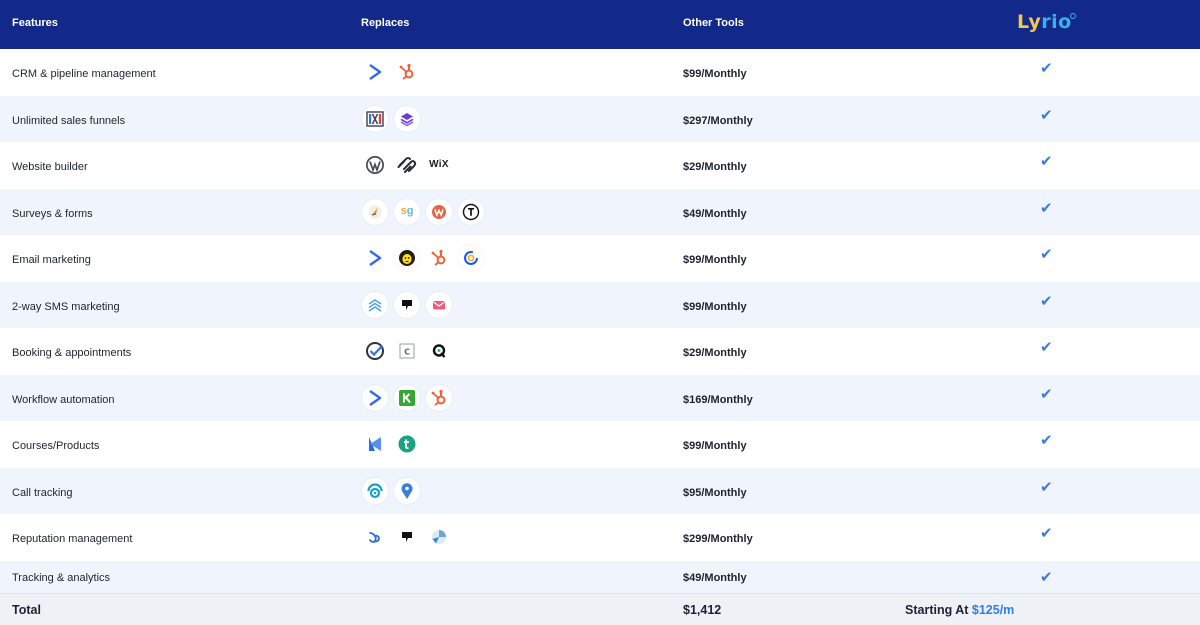 The width and height of the screenshot is (1200, 625). Describe the element at coordinates (42, 492) in the screenshot. I see `feature-name: Call tracking` at that location.